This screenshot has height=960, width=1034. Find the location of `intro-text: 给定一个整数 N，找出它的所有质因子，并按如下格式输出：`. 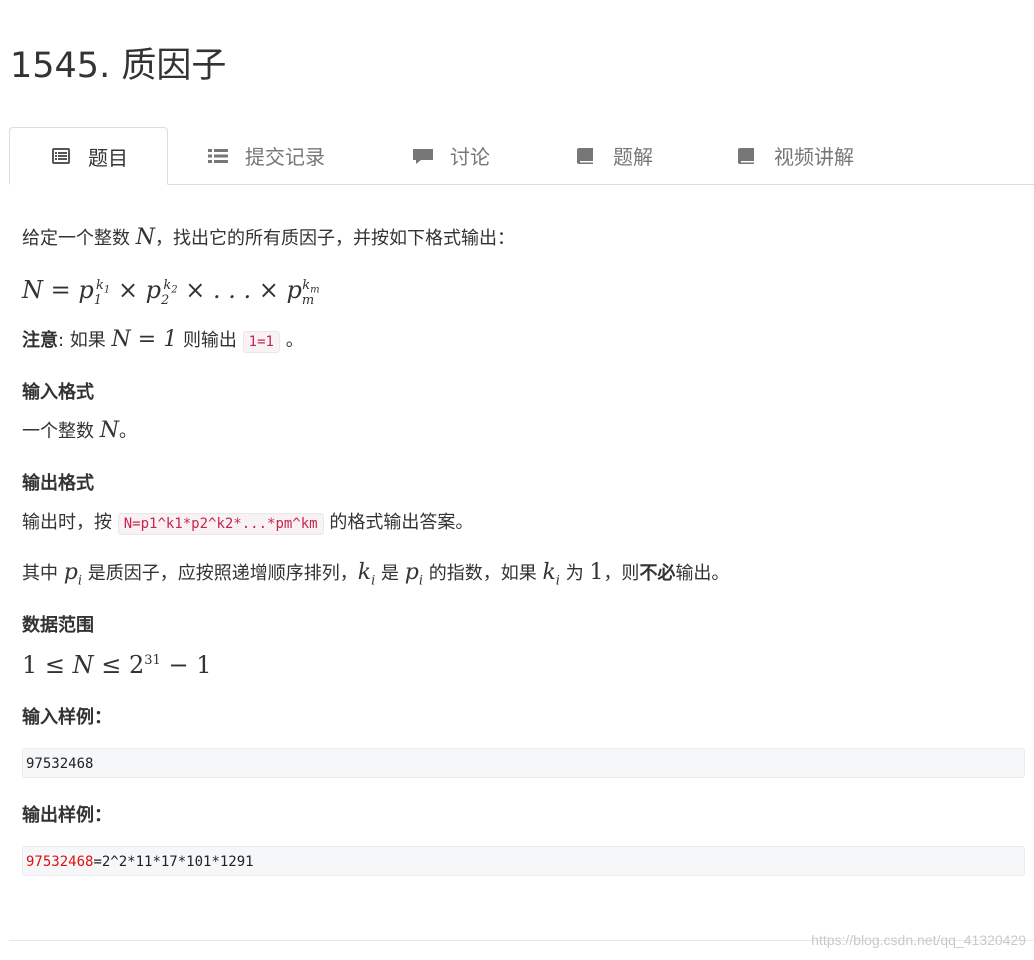

intro-text: 给定一个整数 N，找出它的所有质因子，并按如下格式输出： is located at coordinates (268, 238).